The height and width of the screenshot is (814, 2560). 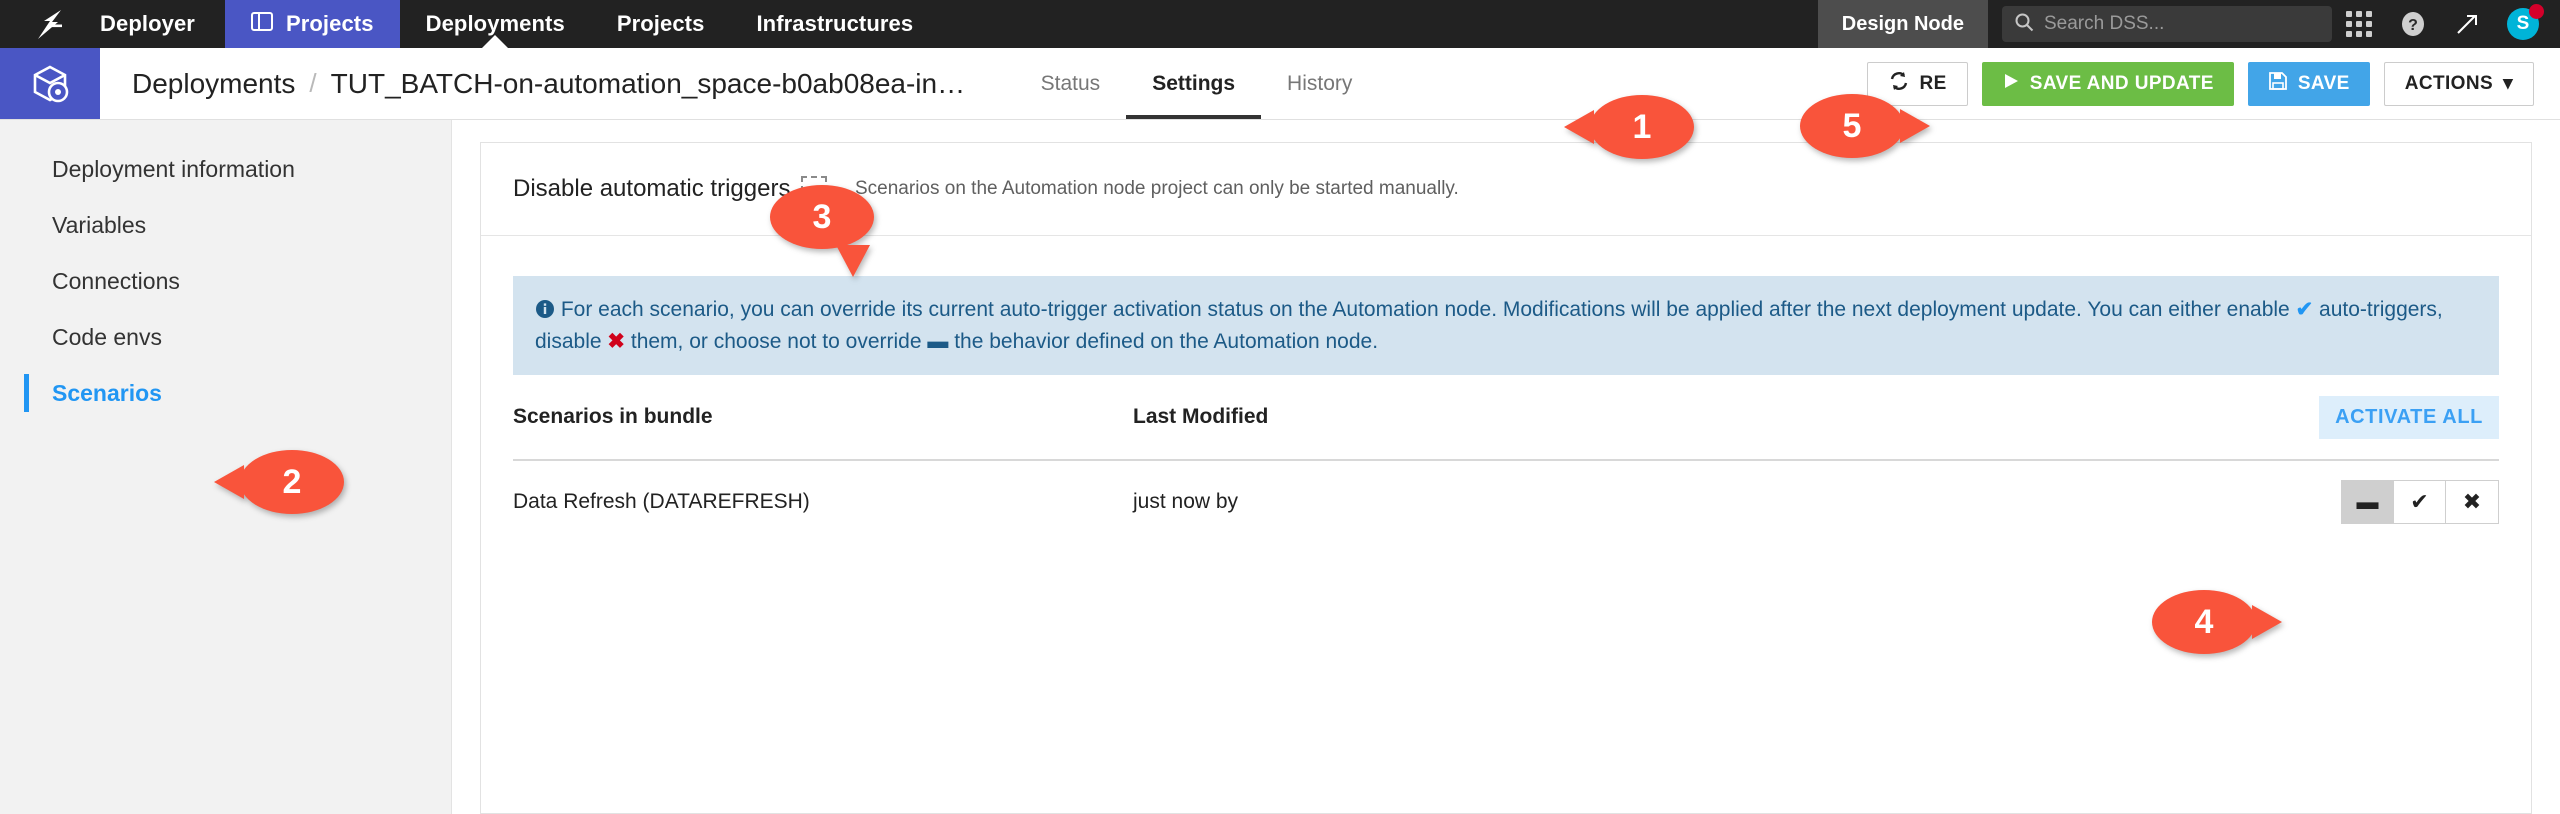 What do you see at coordinates (2121, 83) in the screenshot?
I see `save-and-update-label: SAVE AND UPDATE` at bounding box center [2121, 83].